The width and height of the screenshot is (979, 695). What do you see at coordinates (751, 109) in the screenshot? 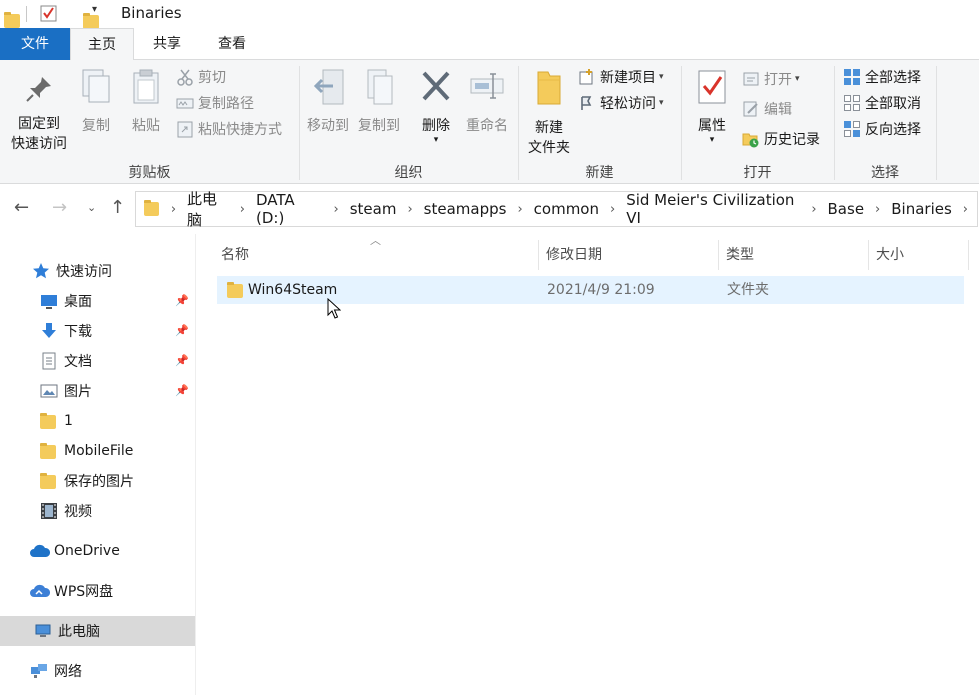
I see `edit-pencil-icon` at bounding box center [751, 109].